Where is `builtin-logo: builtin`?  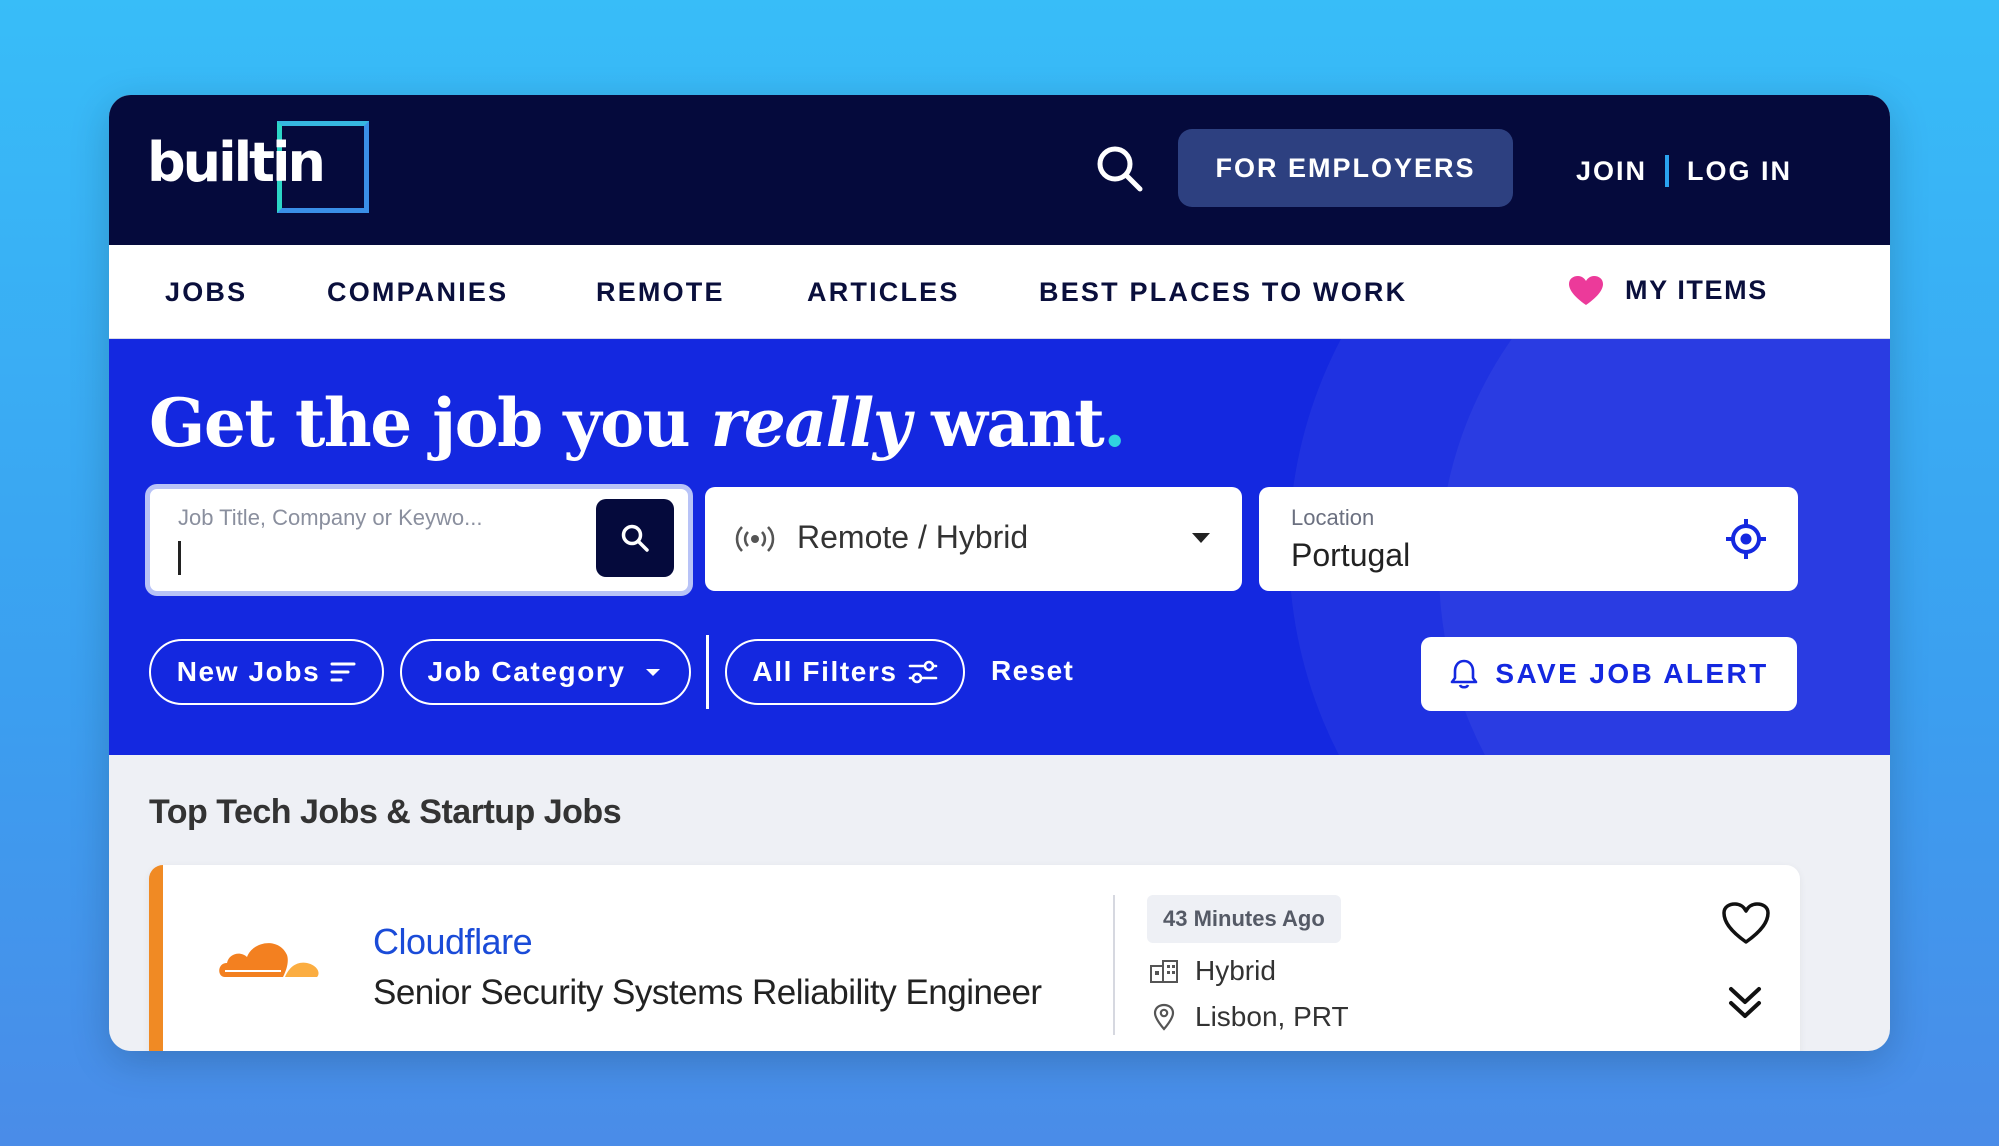 builtin-logo: builtin is located at coordinates (258, 169).